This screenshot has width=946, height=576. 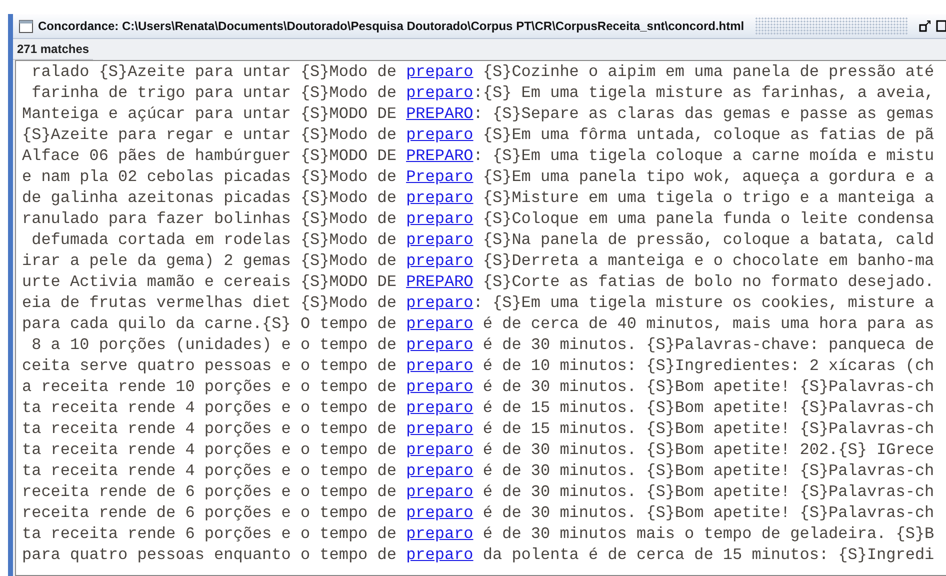 I want to click on left-context: para quatro pessoas enquanto o tempo de, so click(x=210, y=555).